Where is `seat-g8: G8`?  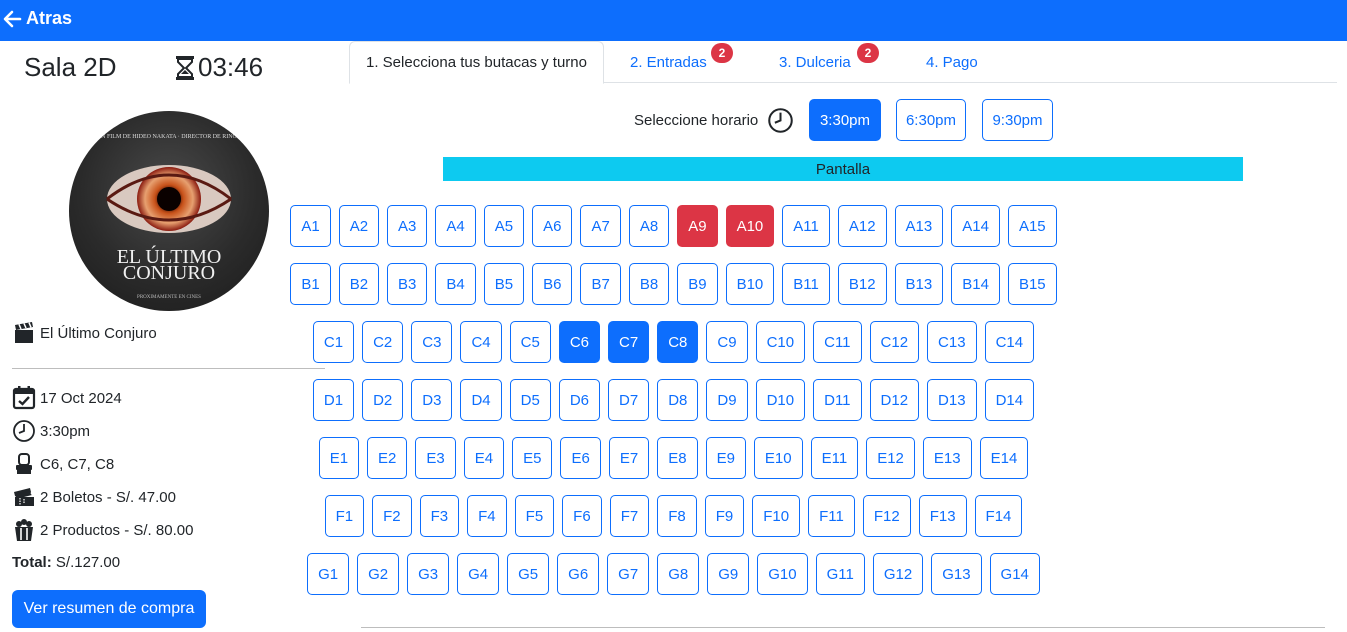 seat-g8: G8 is located at coordinates (678, 574).